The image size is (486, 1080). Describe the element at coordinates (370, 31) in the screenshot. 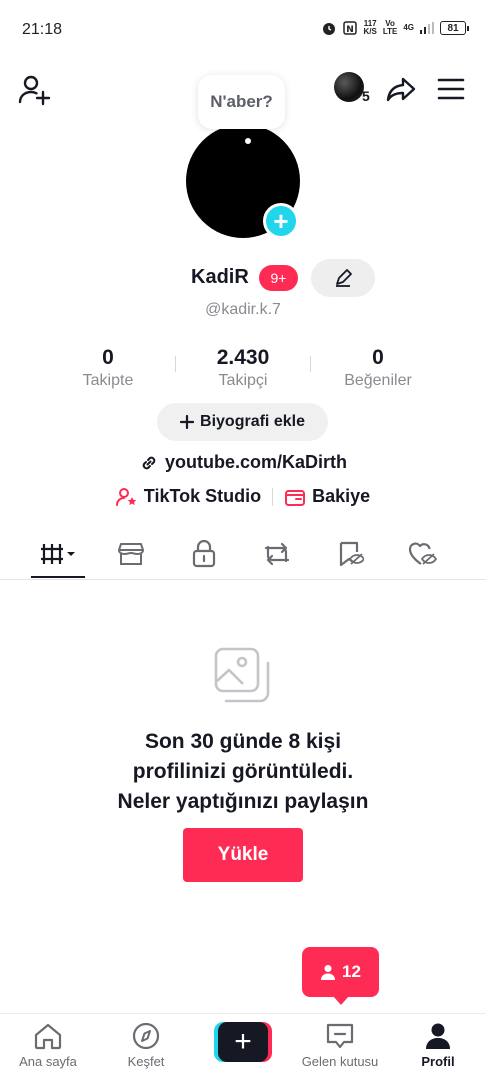

I see `net-unit: K/S` at that location.